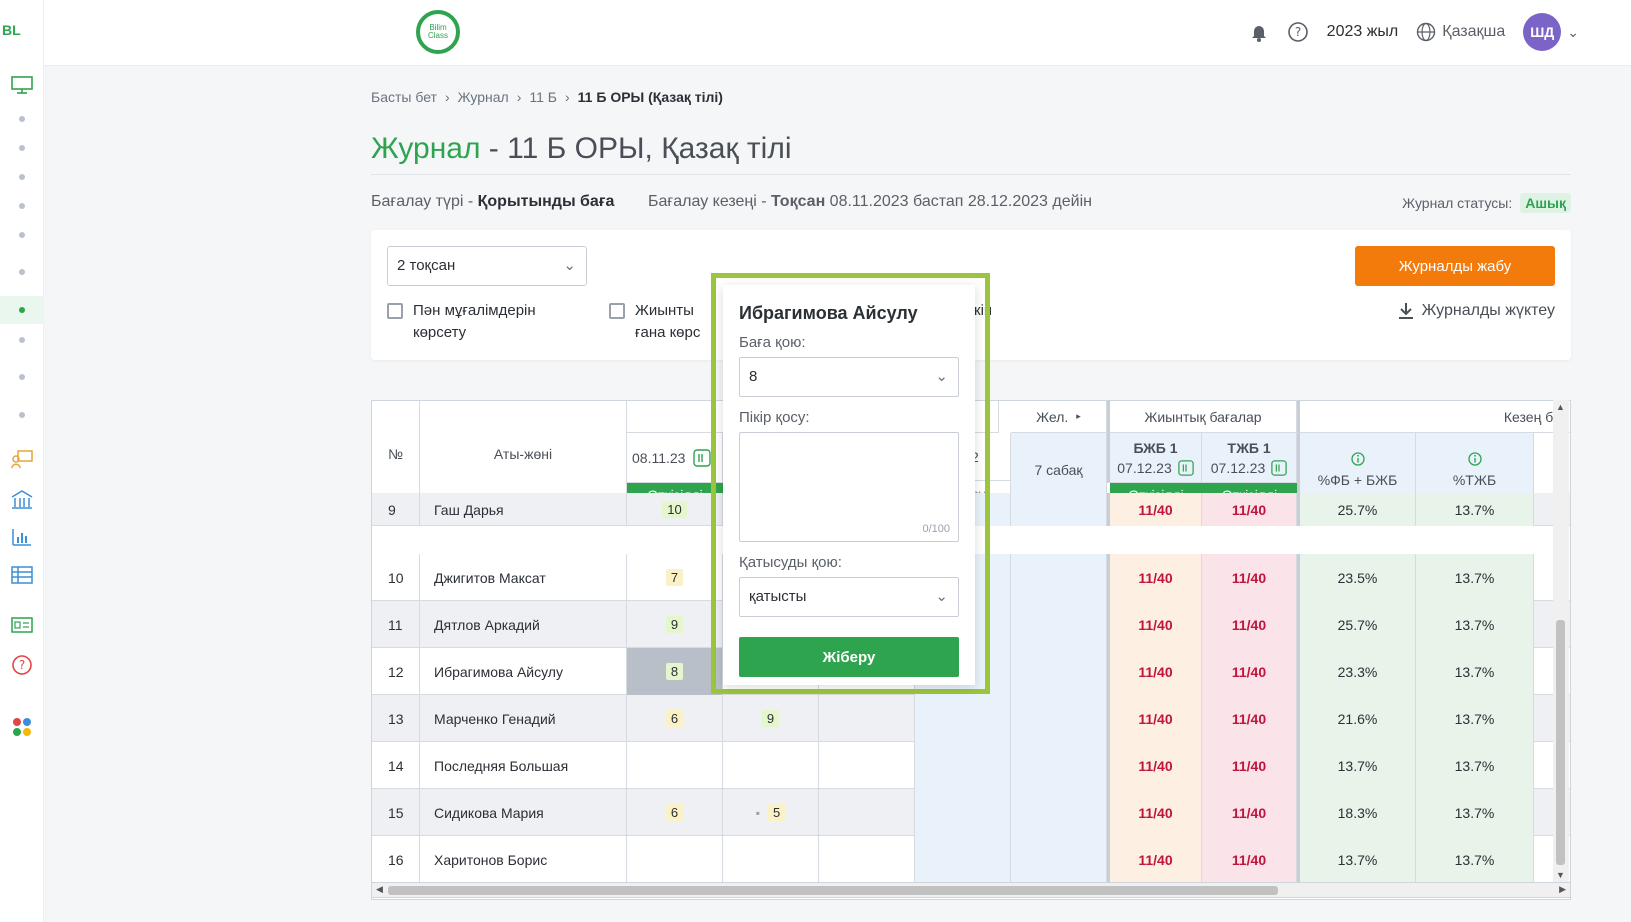 This screenshot has width=1631, height=922. I want to click on year-selector: 2023 жыл, so click(1363, 32).